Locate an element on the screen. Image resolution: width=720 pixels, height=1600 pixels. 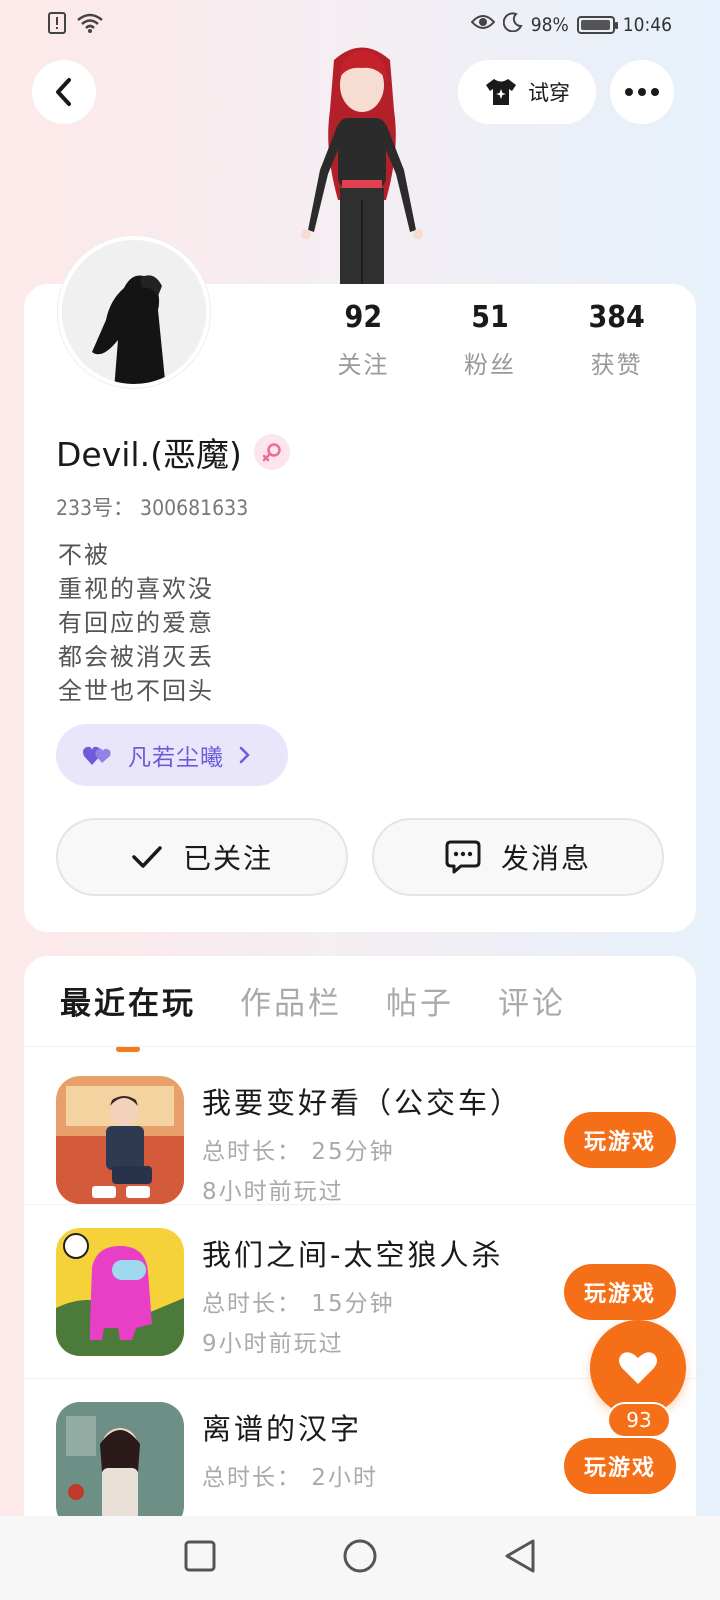
back-button is located at coordinates (64, 92).